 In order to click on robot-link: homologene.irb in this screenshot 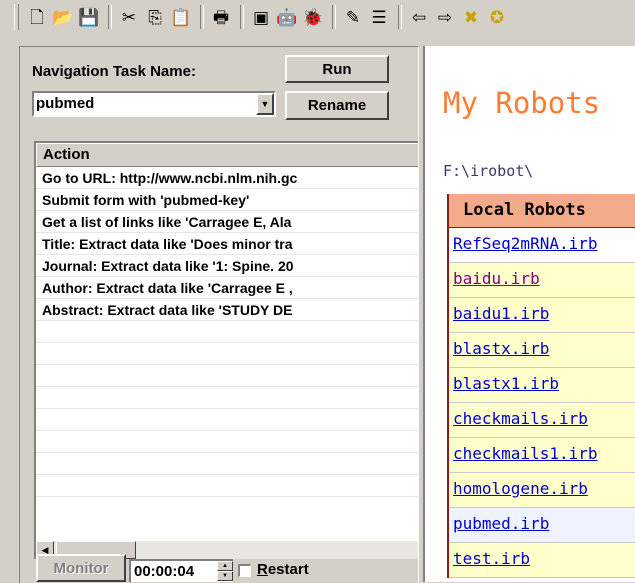, I will do `click(520, 488)`.